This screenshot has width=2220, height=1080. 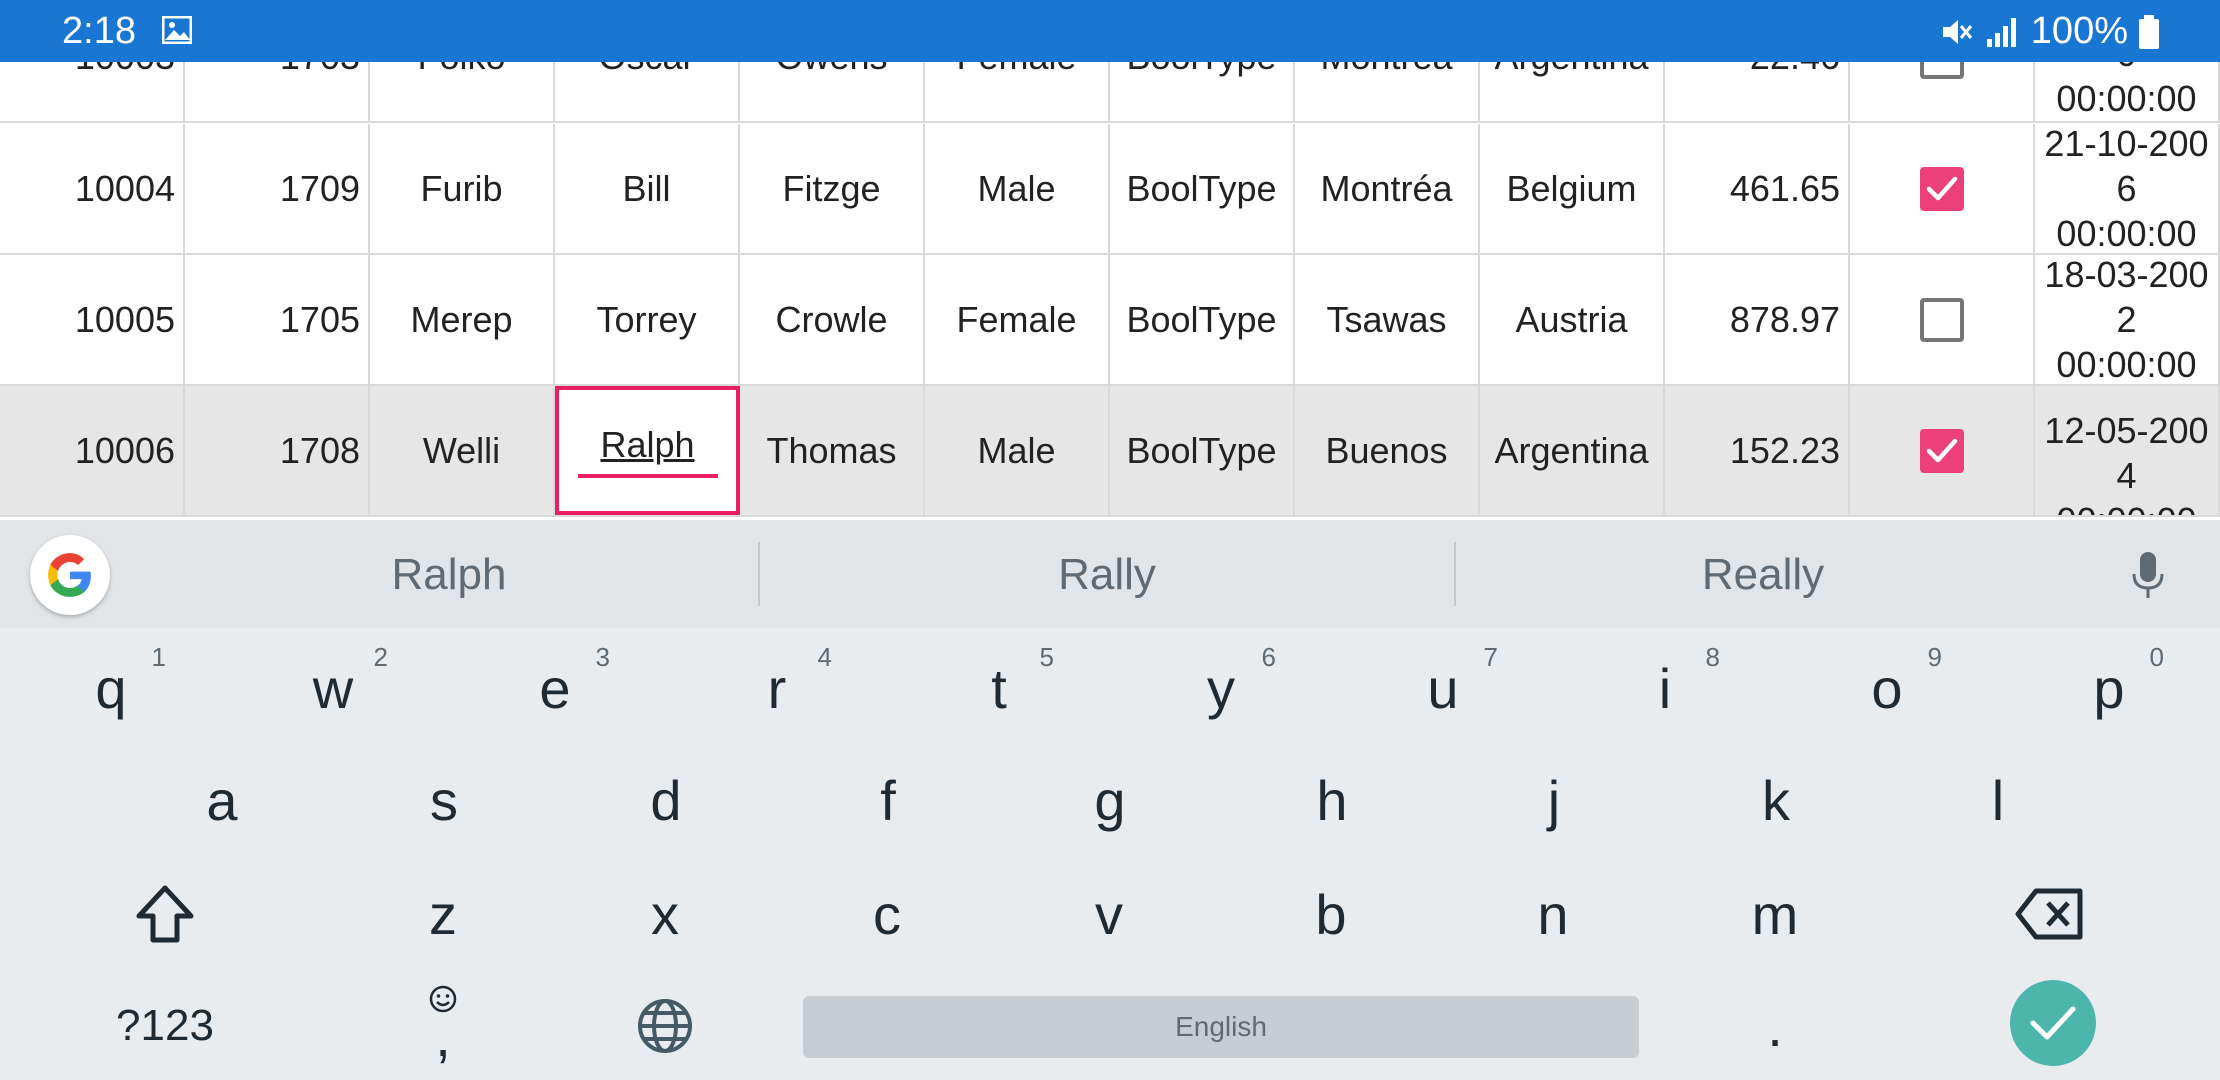 What do you see at coordinates (887, 914) in the screenshot?
I see `key-c: c` at bounding box center [887, 914].